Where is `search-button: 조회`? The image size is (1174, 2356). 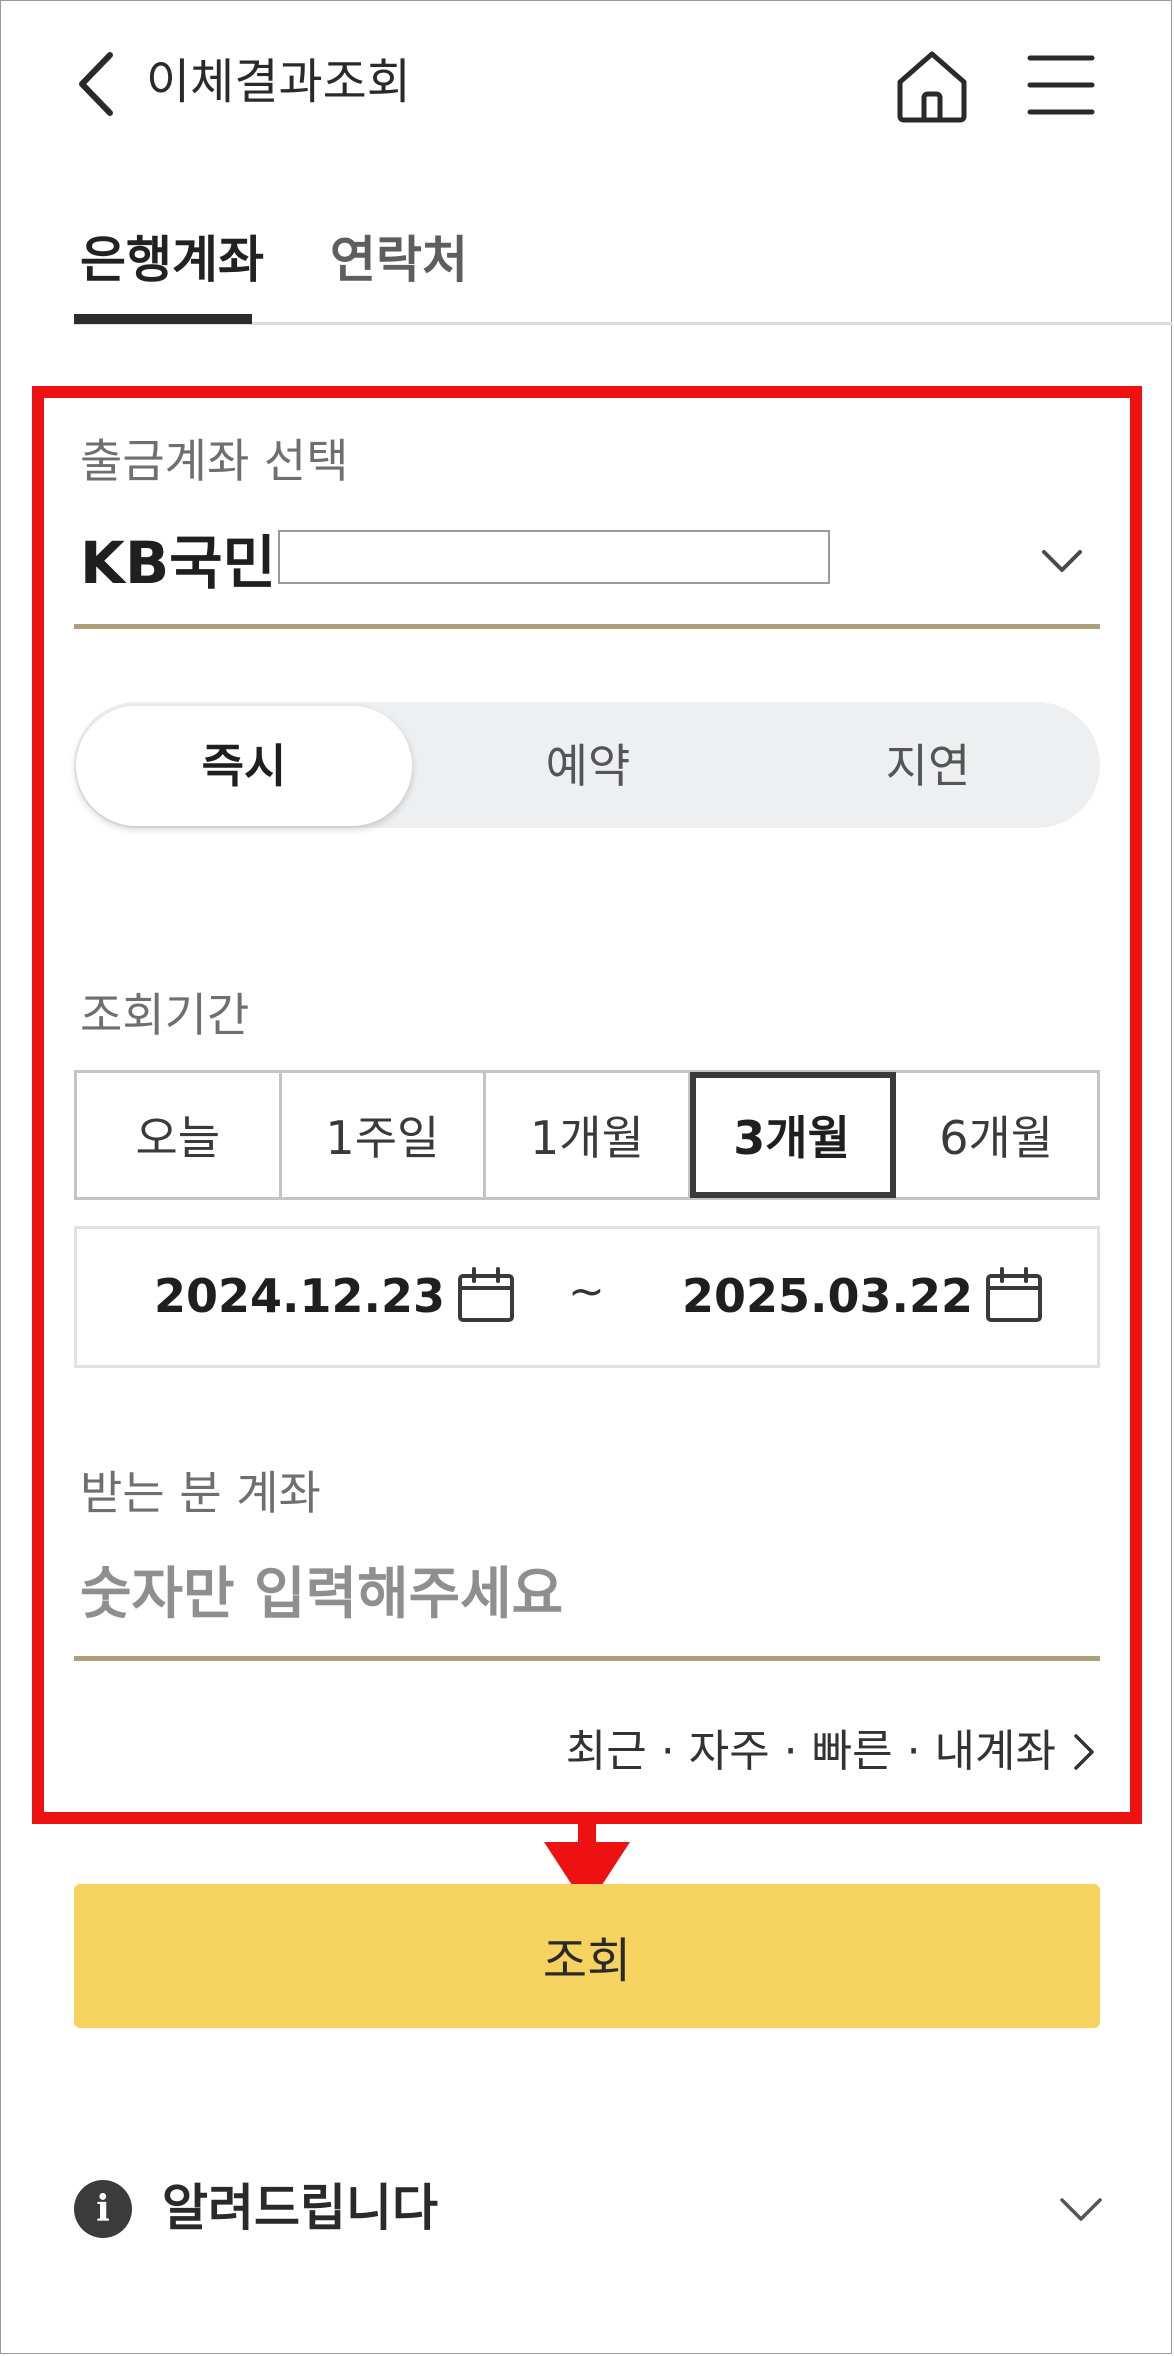 search-button: 조회 is located at coordinates (587, 1956).